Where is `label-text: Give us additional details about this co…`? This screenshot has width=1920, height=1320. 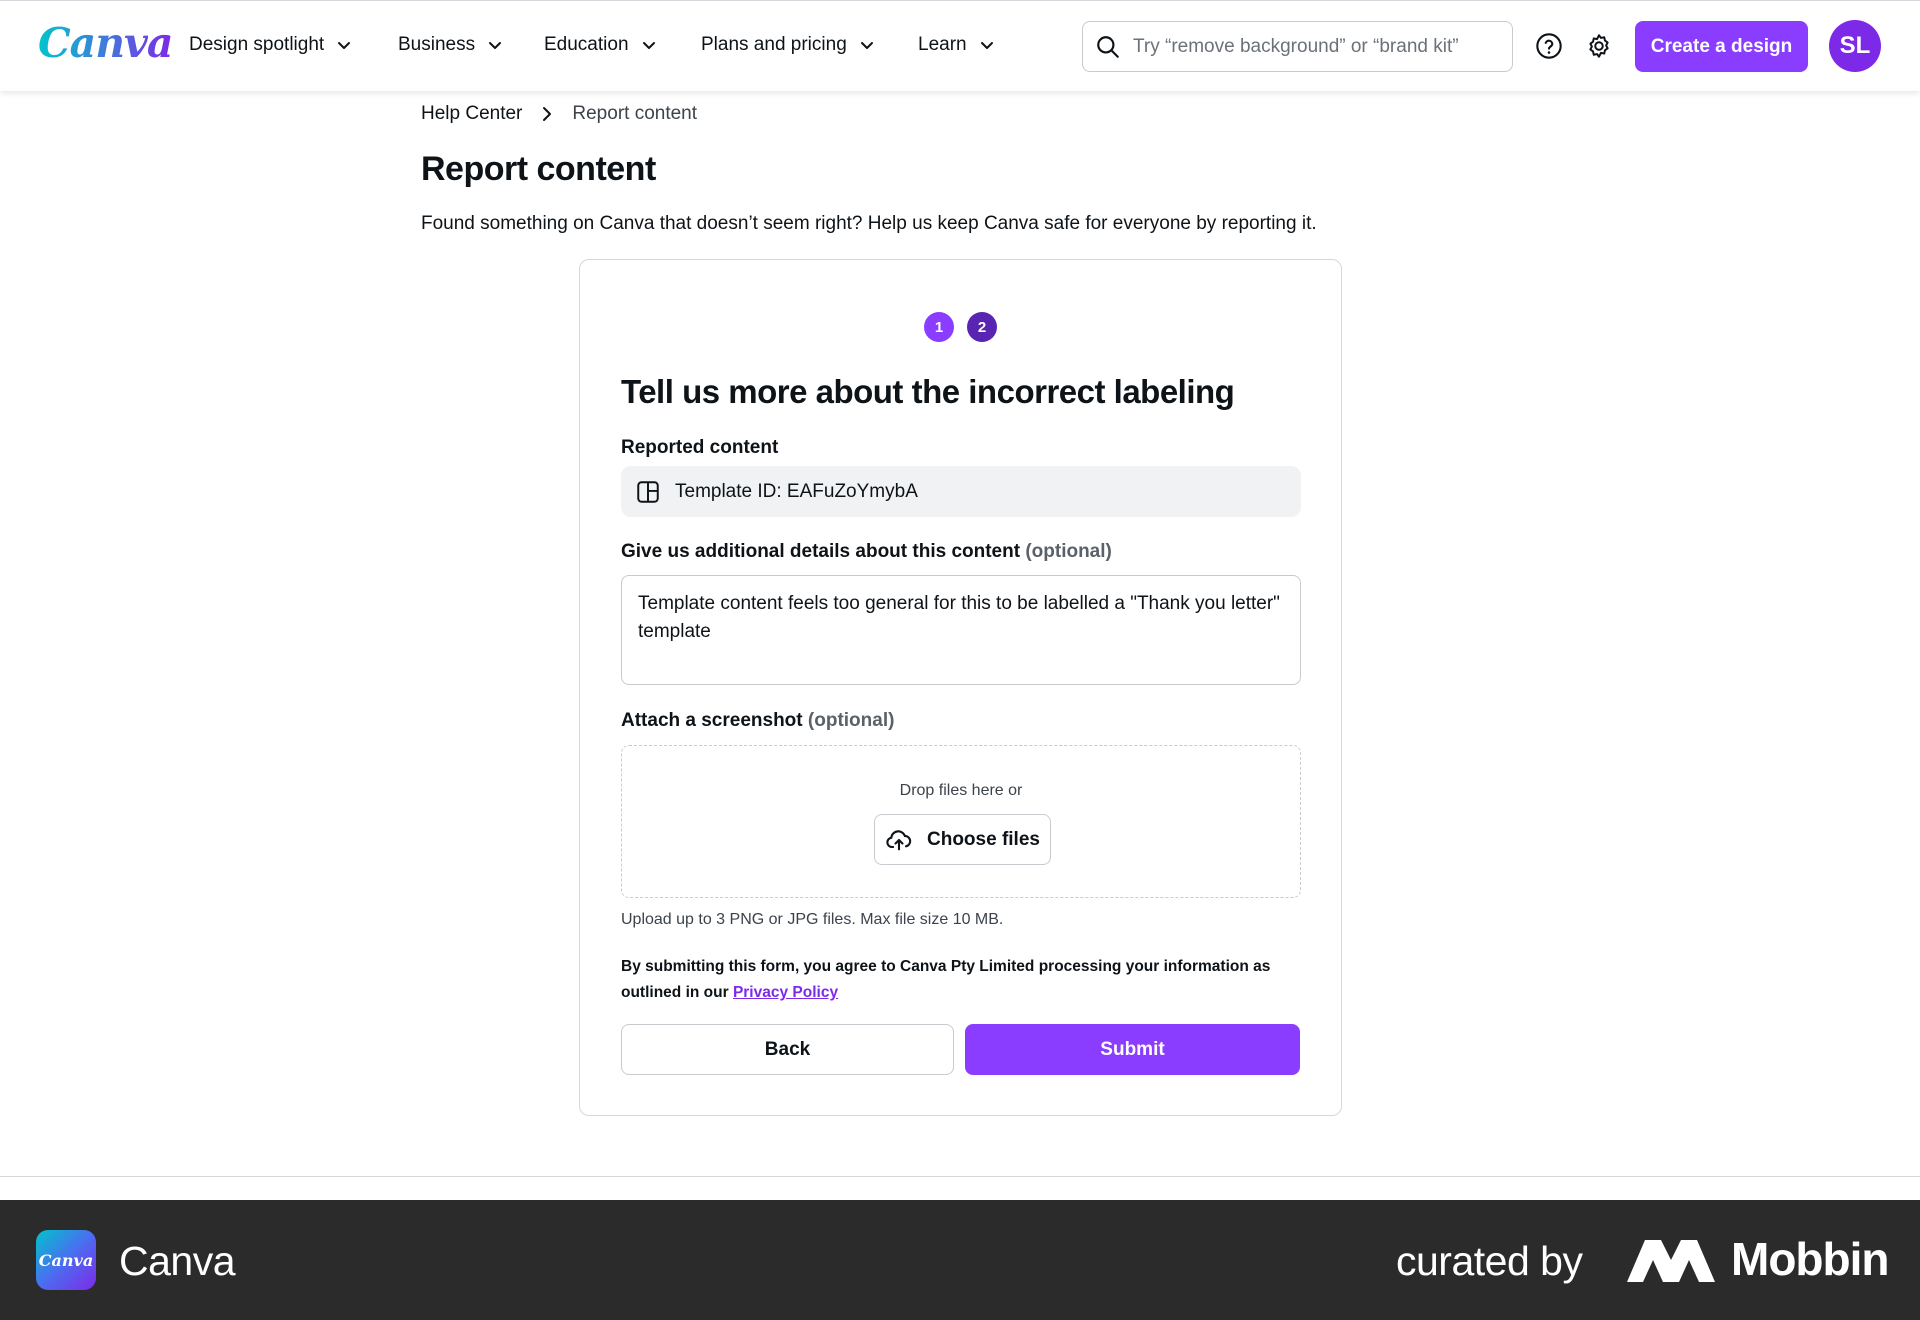
label-text: Give us additional details about this co… is located at coordinates (821, 551).